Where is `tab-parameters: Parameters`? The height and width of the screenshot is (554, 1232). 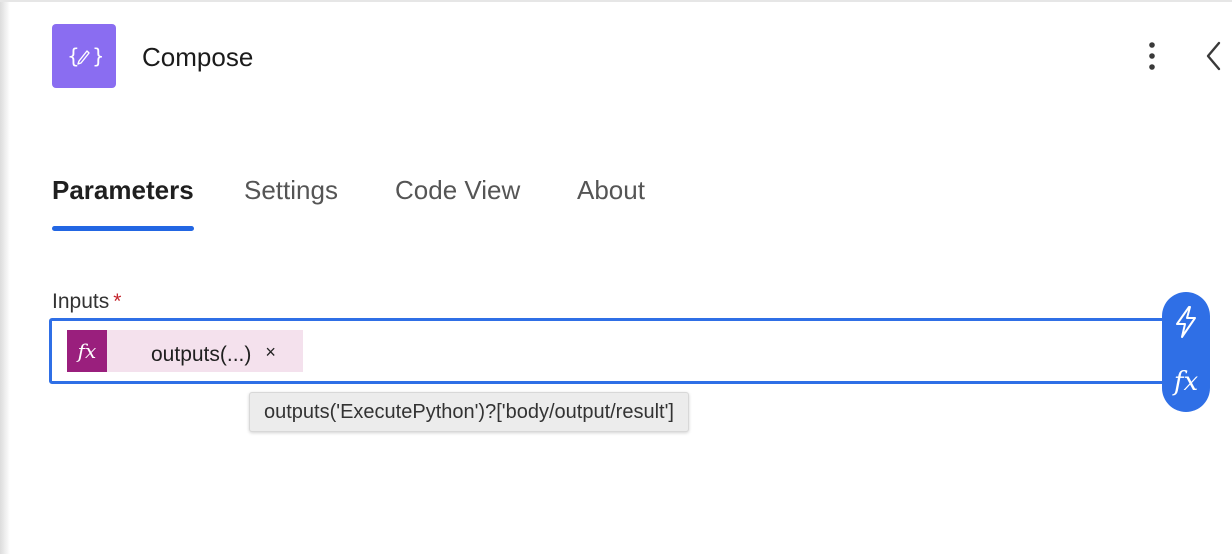 tab-parameters: Parameters is located at coordinates (123, 190).